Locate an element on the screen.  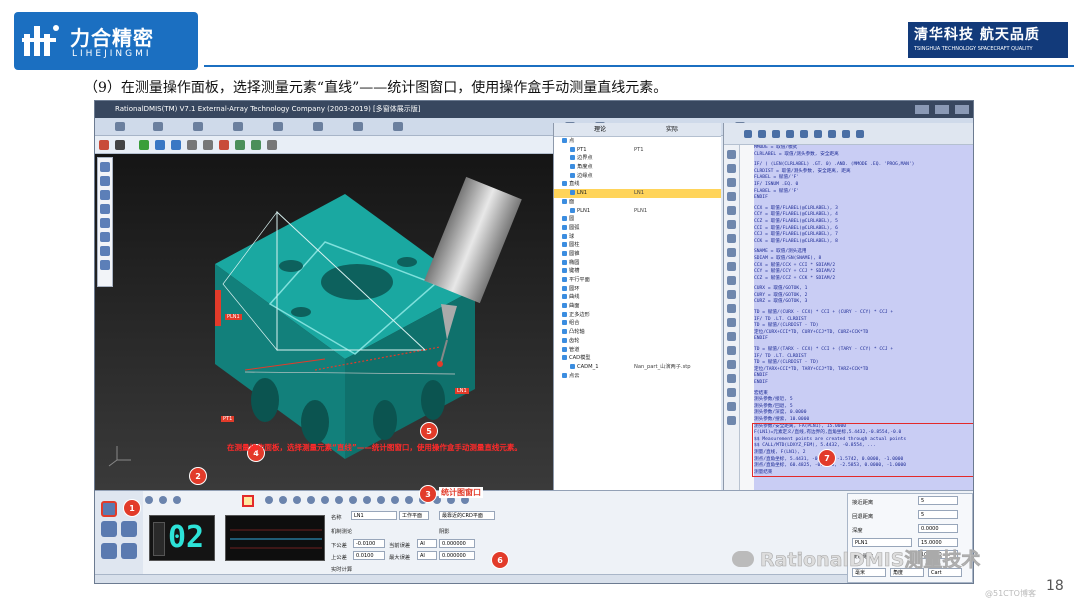
fit-icon is located at coordinates (192, 145).